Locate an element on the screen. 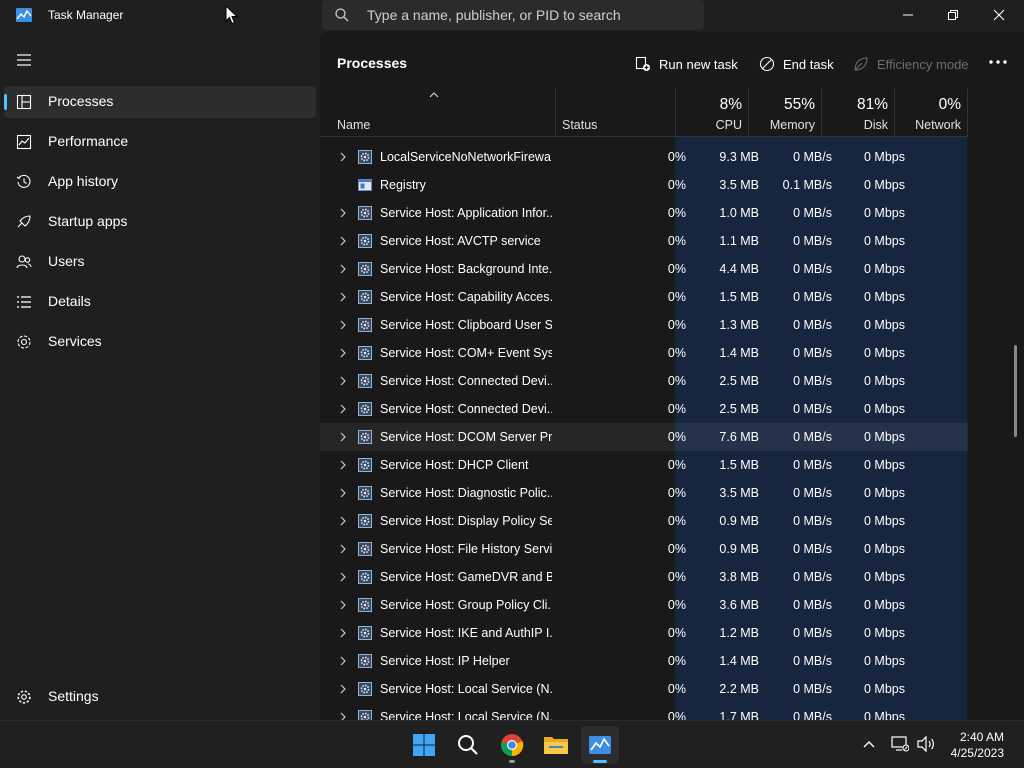 This screenshot has width=1024, height=768. close-button is located at coordinates (999, 15).